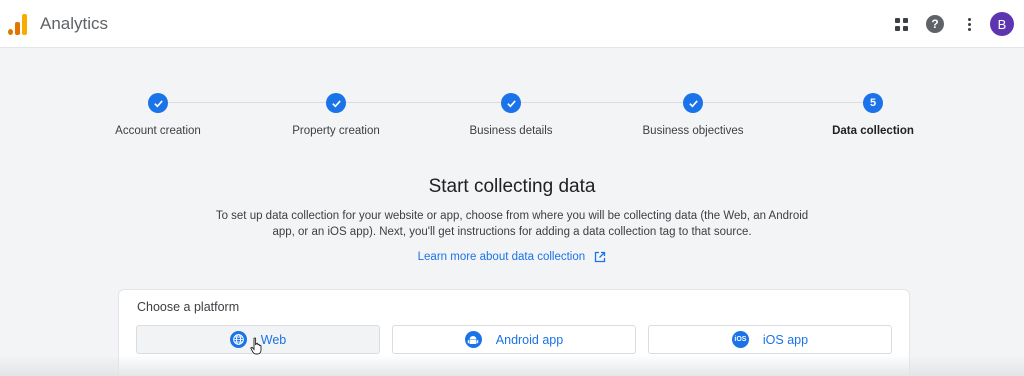  Describe the element at coordinates (512, 365) in the screenshot. I see `bottom-fade` at that location.